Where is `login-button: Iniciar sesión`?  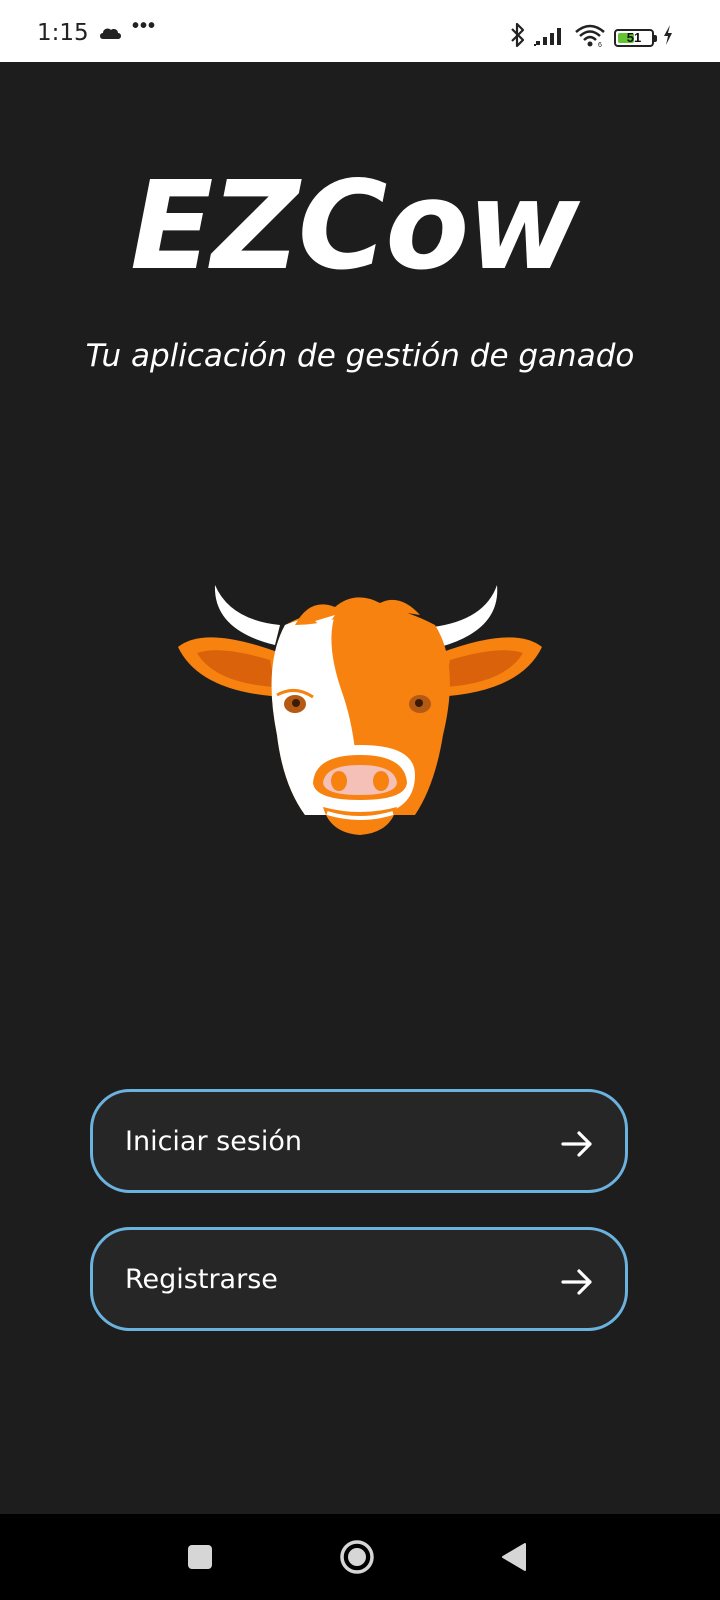
login-button: Iniciar sesión is located at coordinates (359, 1141).